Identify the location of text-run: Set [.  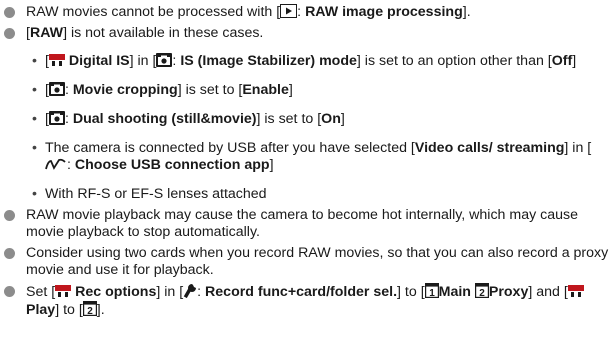
(41, 292).